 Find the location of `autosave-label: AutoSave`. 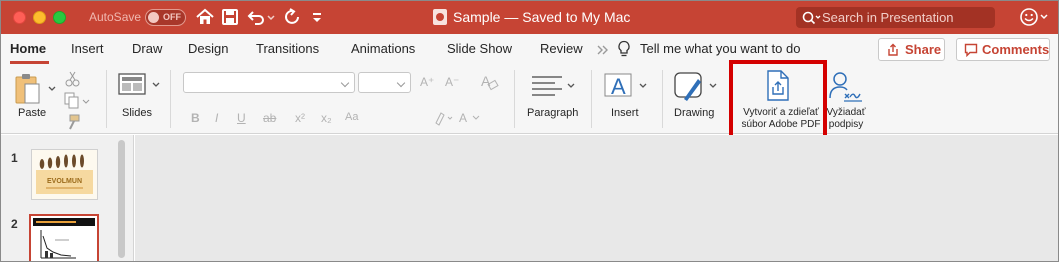

autosave-label: AutoSave is located at coordinates (115, 17).